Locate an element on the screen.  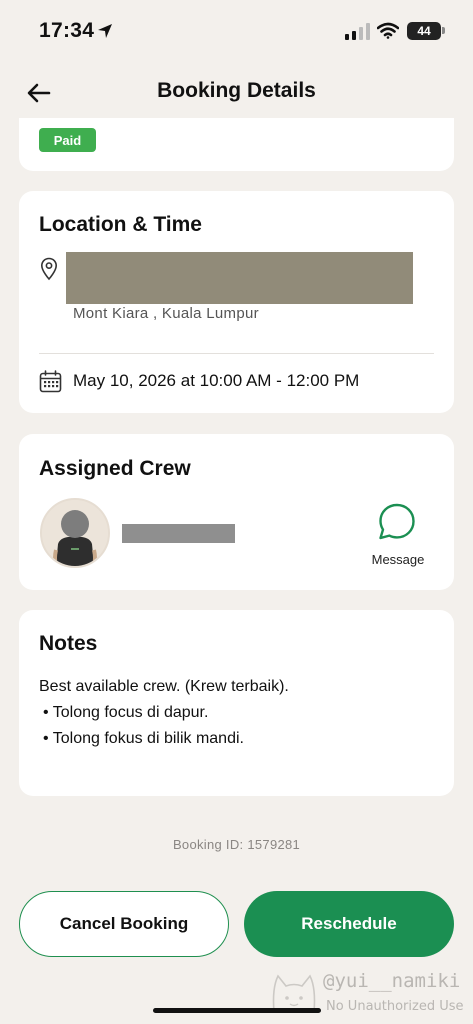
header: Booking Details is located at coordinates (236, 93).